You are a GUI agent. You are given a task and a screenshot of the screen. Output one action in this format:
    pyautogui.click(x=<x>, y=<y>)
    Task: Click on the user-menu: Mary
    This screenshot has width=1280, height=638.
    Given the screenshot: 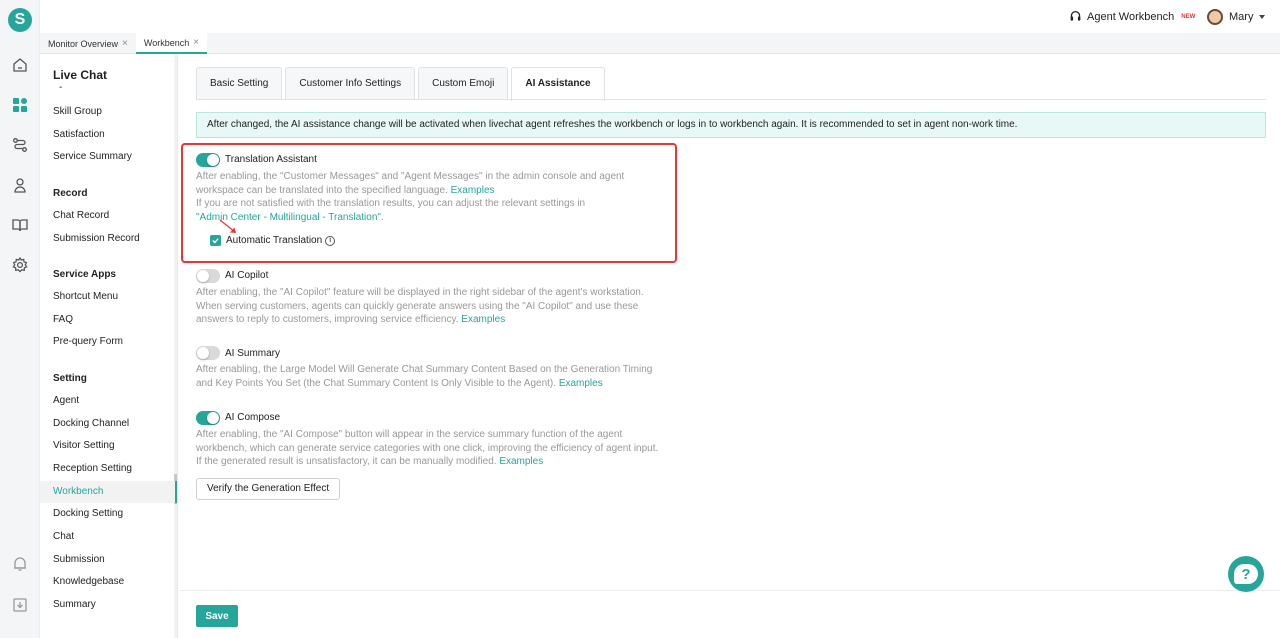 What is the action you would take?
    pyautogui.click(x=1236, y=17)
    